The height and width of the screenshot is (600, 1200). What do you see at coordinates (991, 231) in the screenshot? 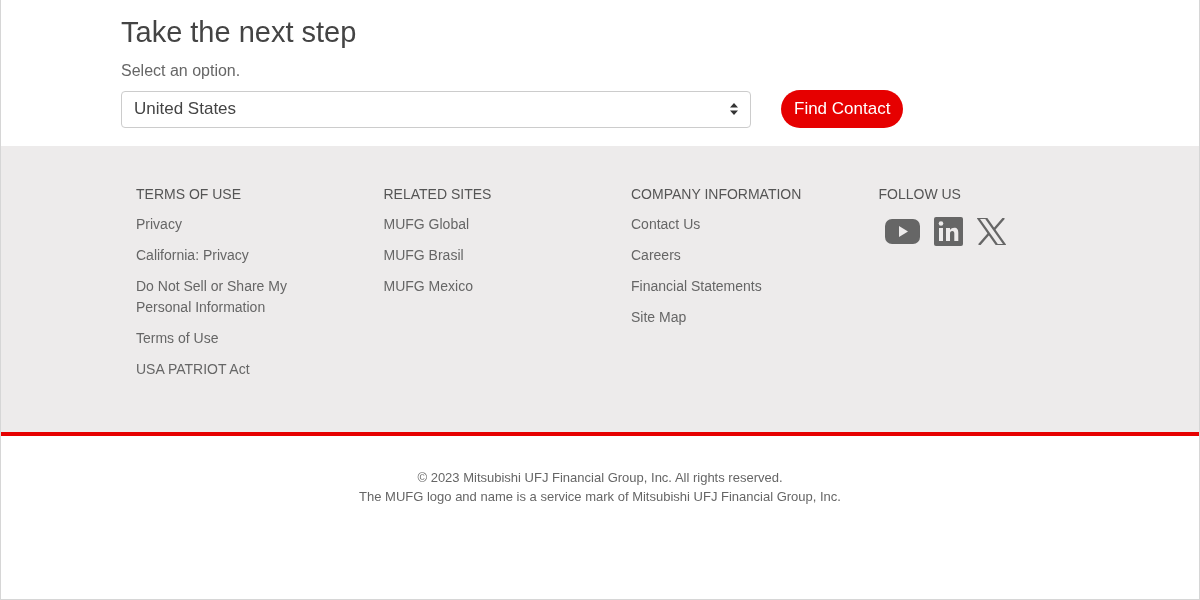
I see `x-logo-icon` at bounding box center [991, 231].